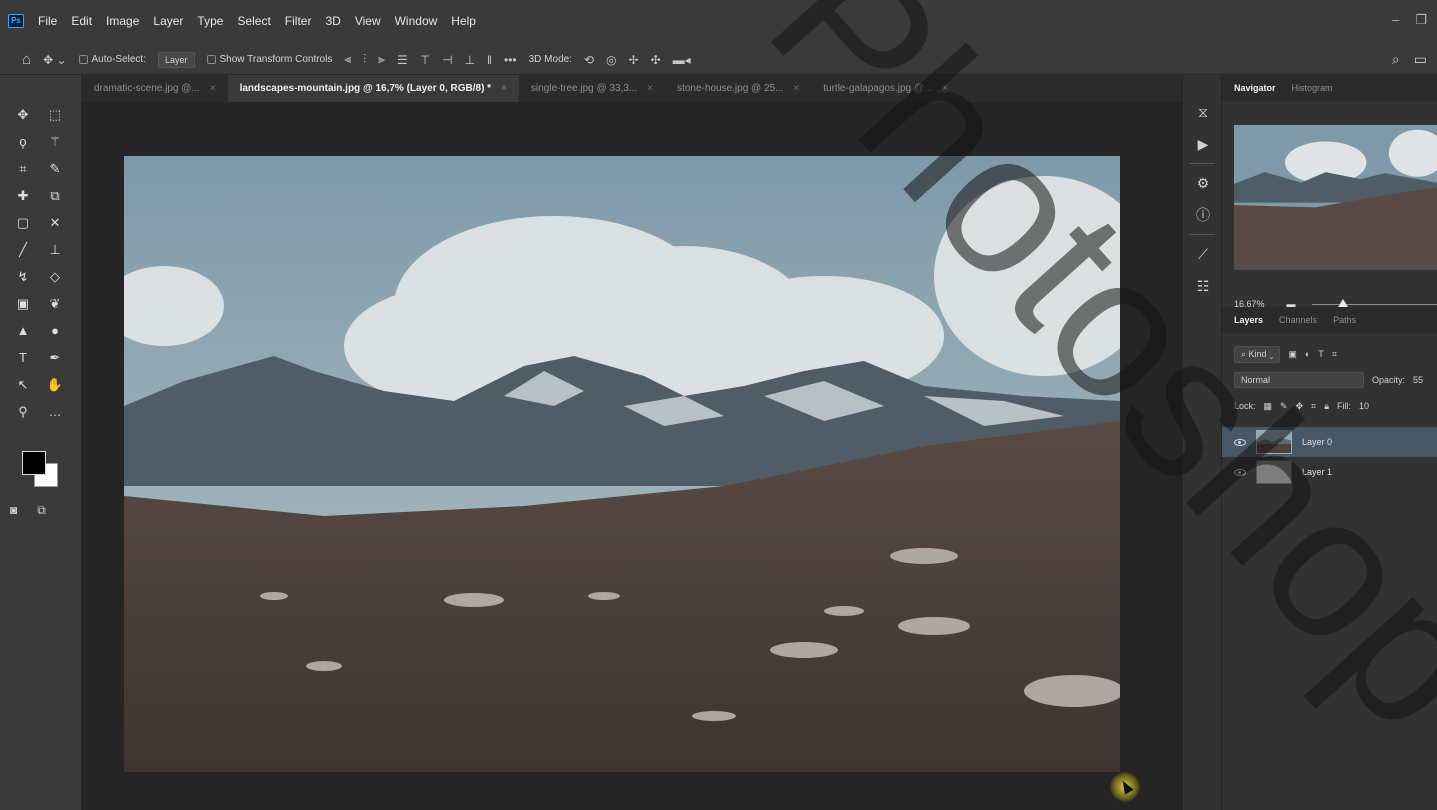  I want to click on 3d-orbit-icon: ⟲, so click(589, 60).